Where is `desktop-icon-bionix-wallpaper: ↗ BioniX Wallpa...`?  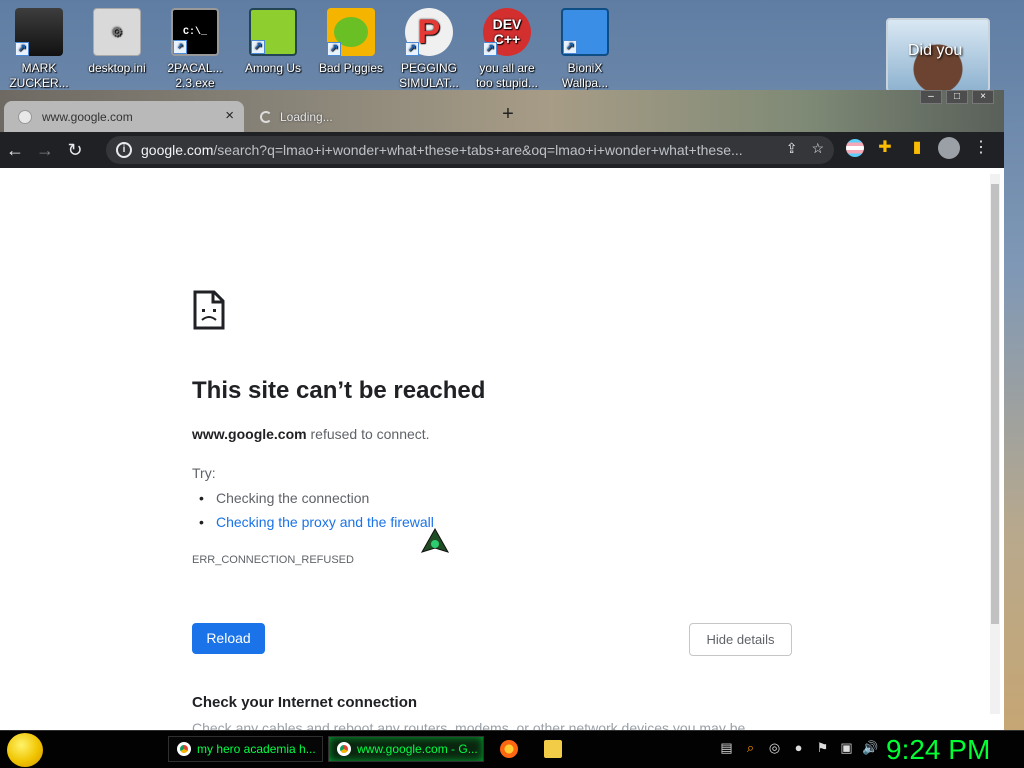 desktop-icon-bionix-wallpaper: ↗ BioniX Wallpa... is located at coordinates (585, 47).